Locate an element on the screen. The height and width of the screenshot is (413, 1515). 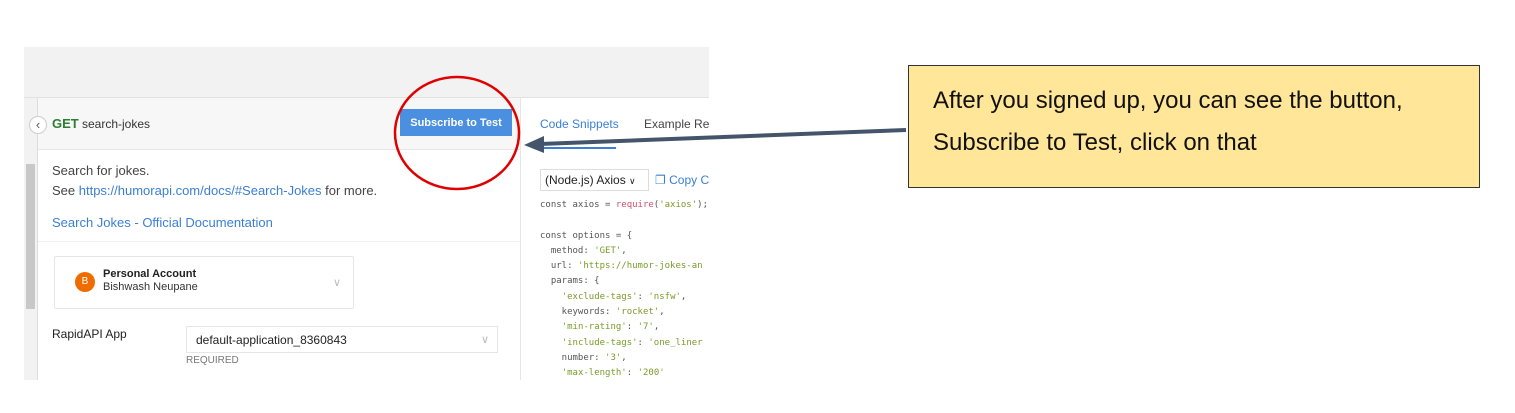
pointer-arrow is located at coordinates (723, 137).